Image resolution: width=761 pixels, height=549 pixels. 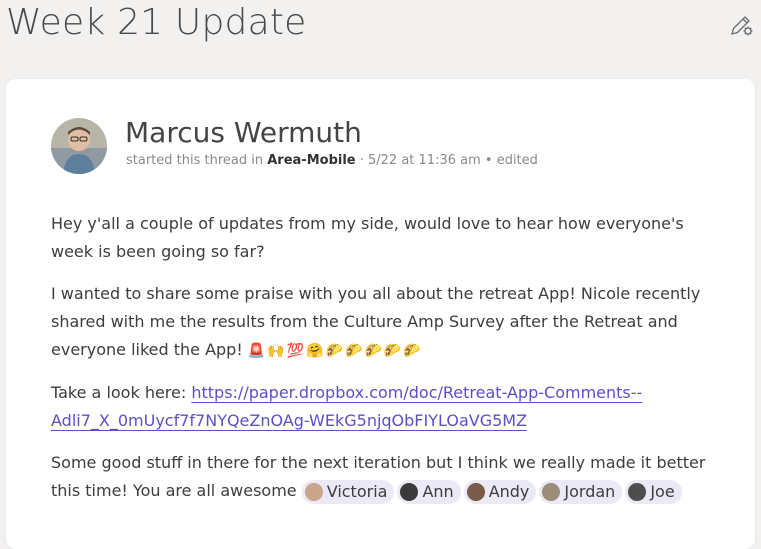 I want to click on mention-ann: Ann, so click(x=429, y=491).